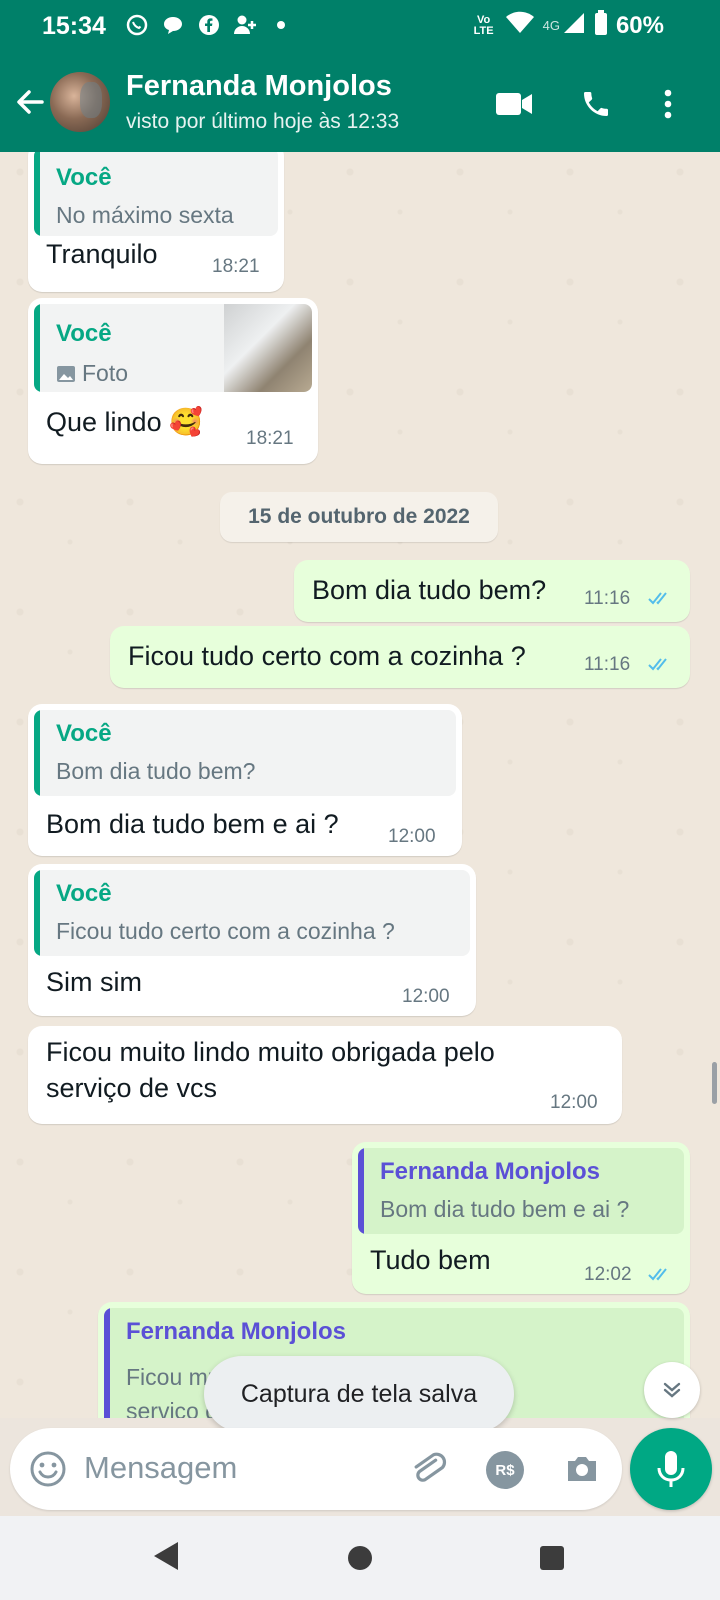 The height and width of the screenshot is (1600, 720). Describe the element at coordinates (132, 1088) in the screenshot. I see `message-text-line-2: serviço de vcs` at that location.